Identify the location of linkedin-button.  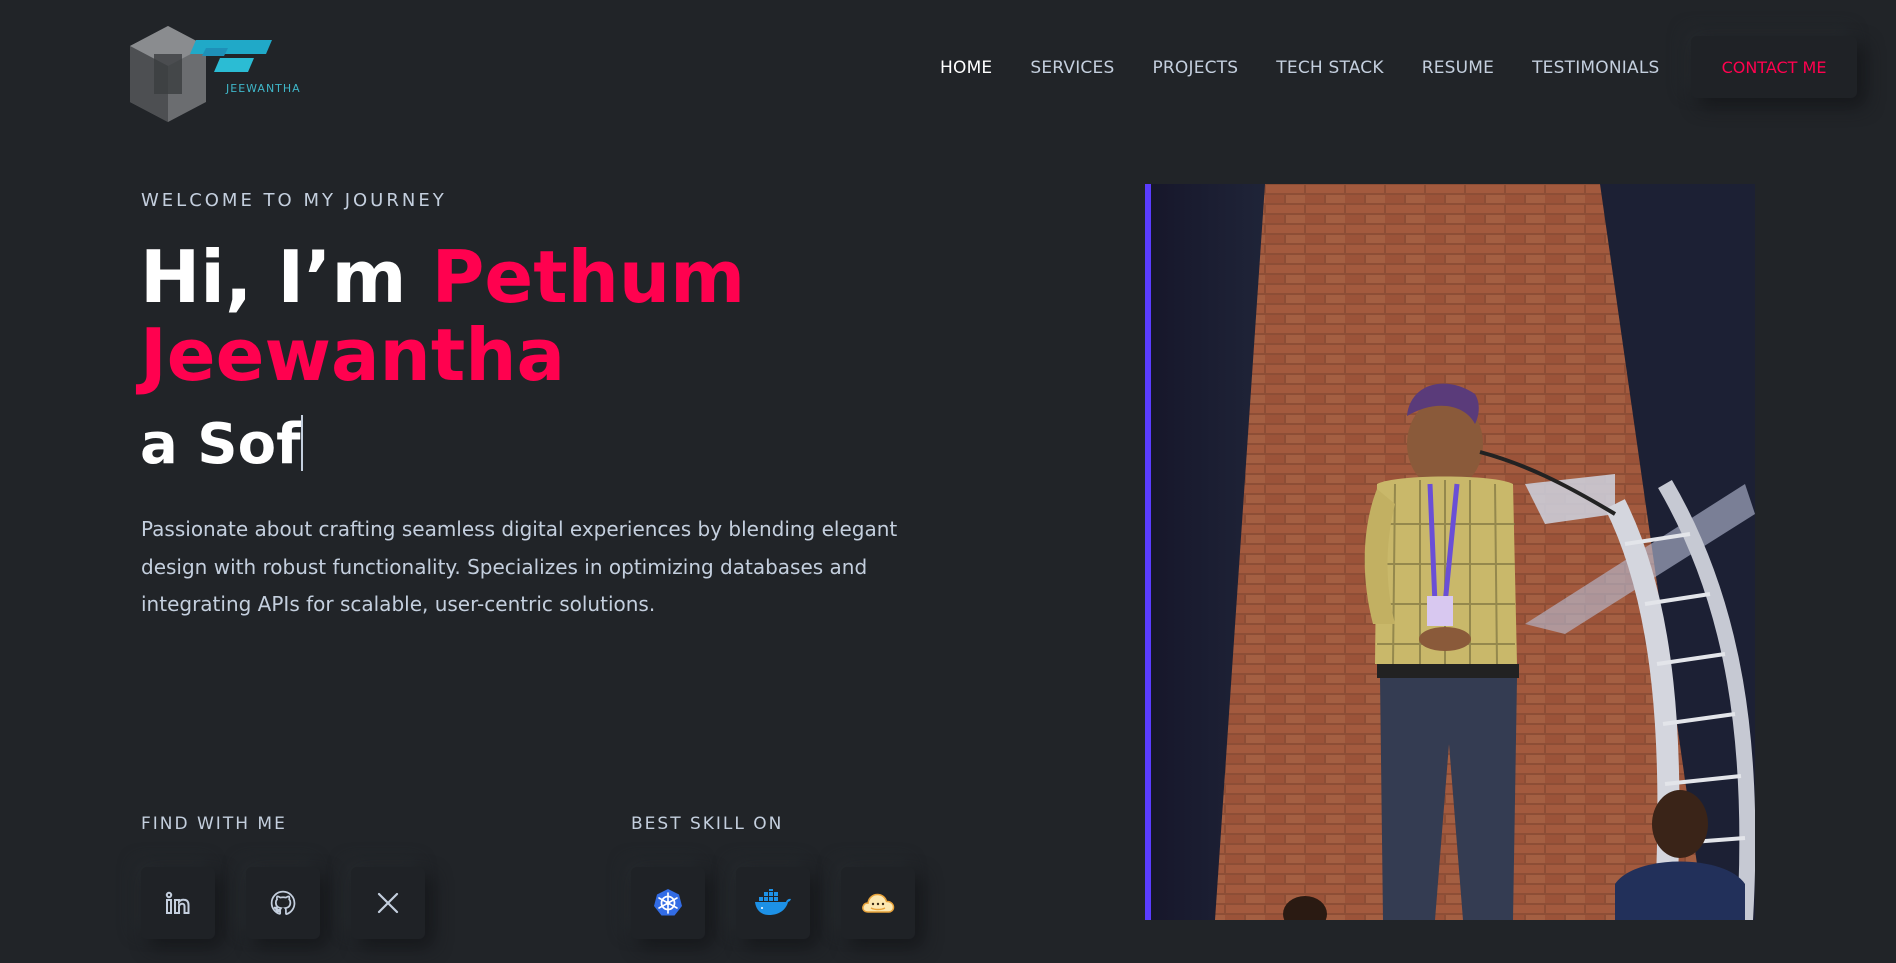
(178, 903).